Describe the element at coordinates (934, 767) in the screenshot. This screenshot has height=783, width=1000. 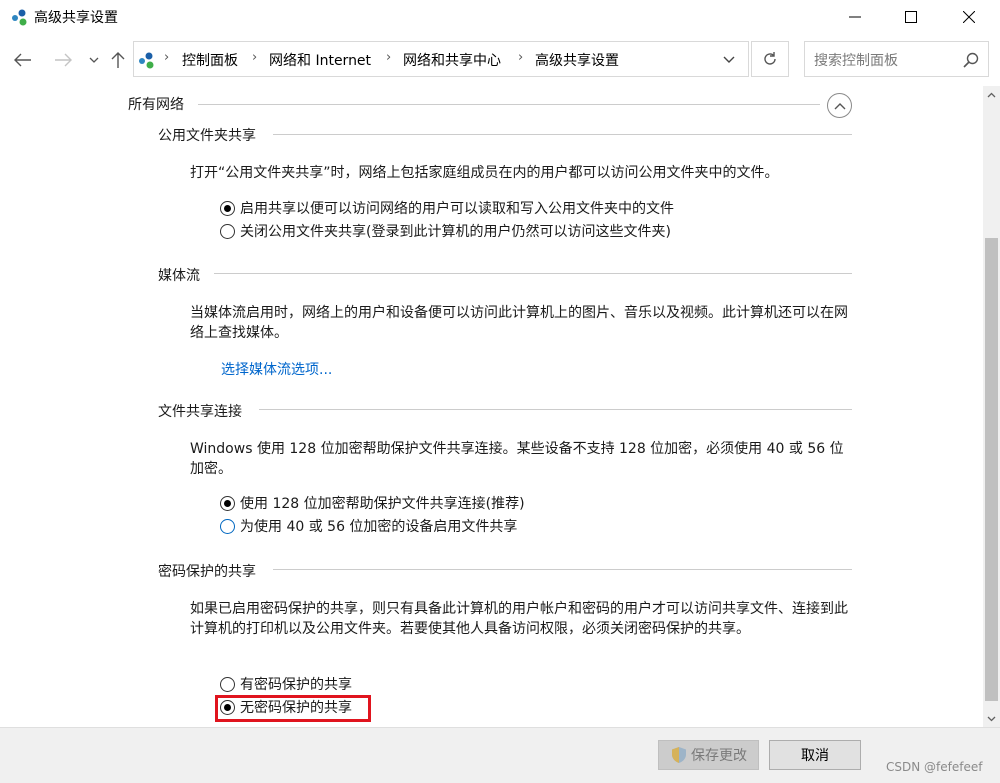
I see `watermark: CSDN @fefefeef` at that location.